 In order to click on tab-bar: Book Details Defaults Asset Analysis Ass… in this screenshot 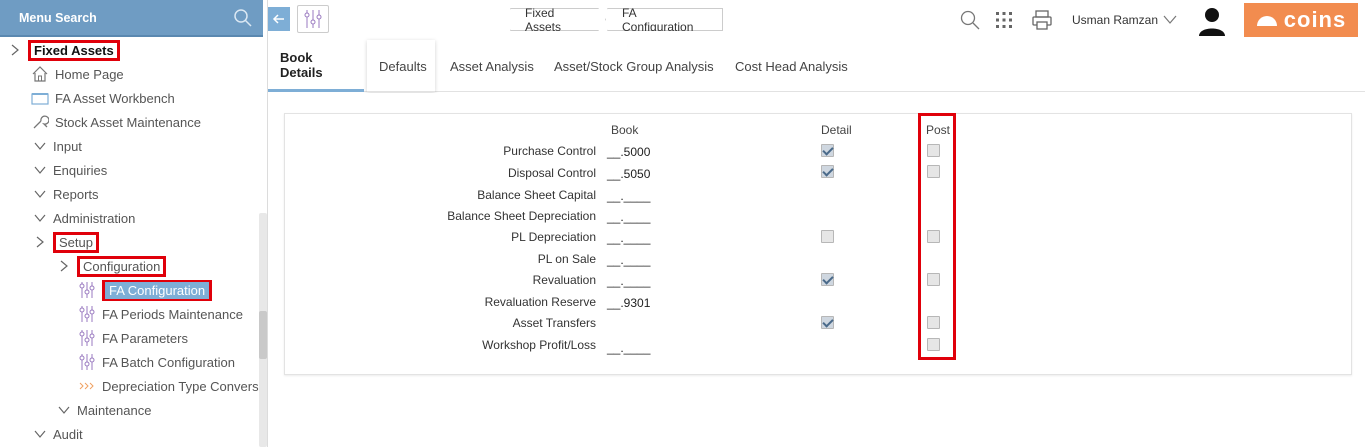, I will do `click(816, 66)`.